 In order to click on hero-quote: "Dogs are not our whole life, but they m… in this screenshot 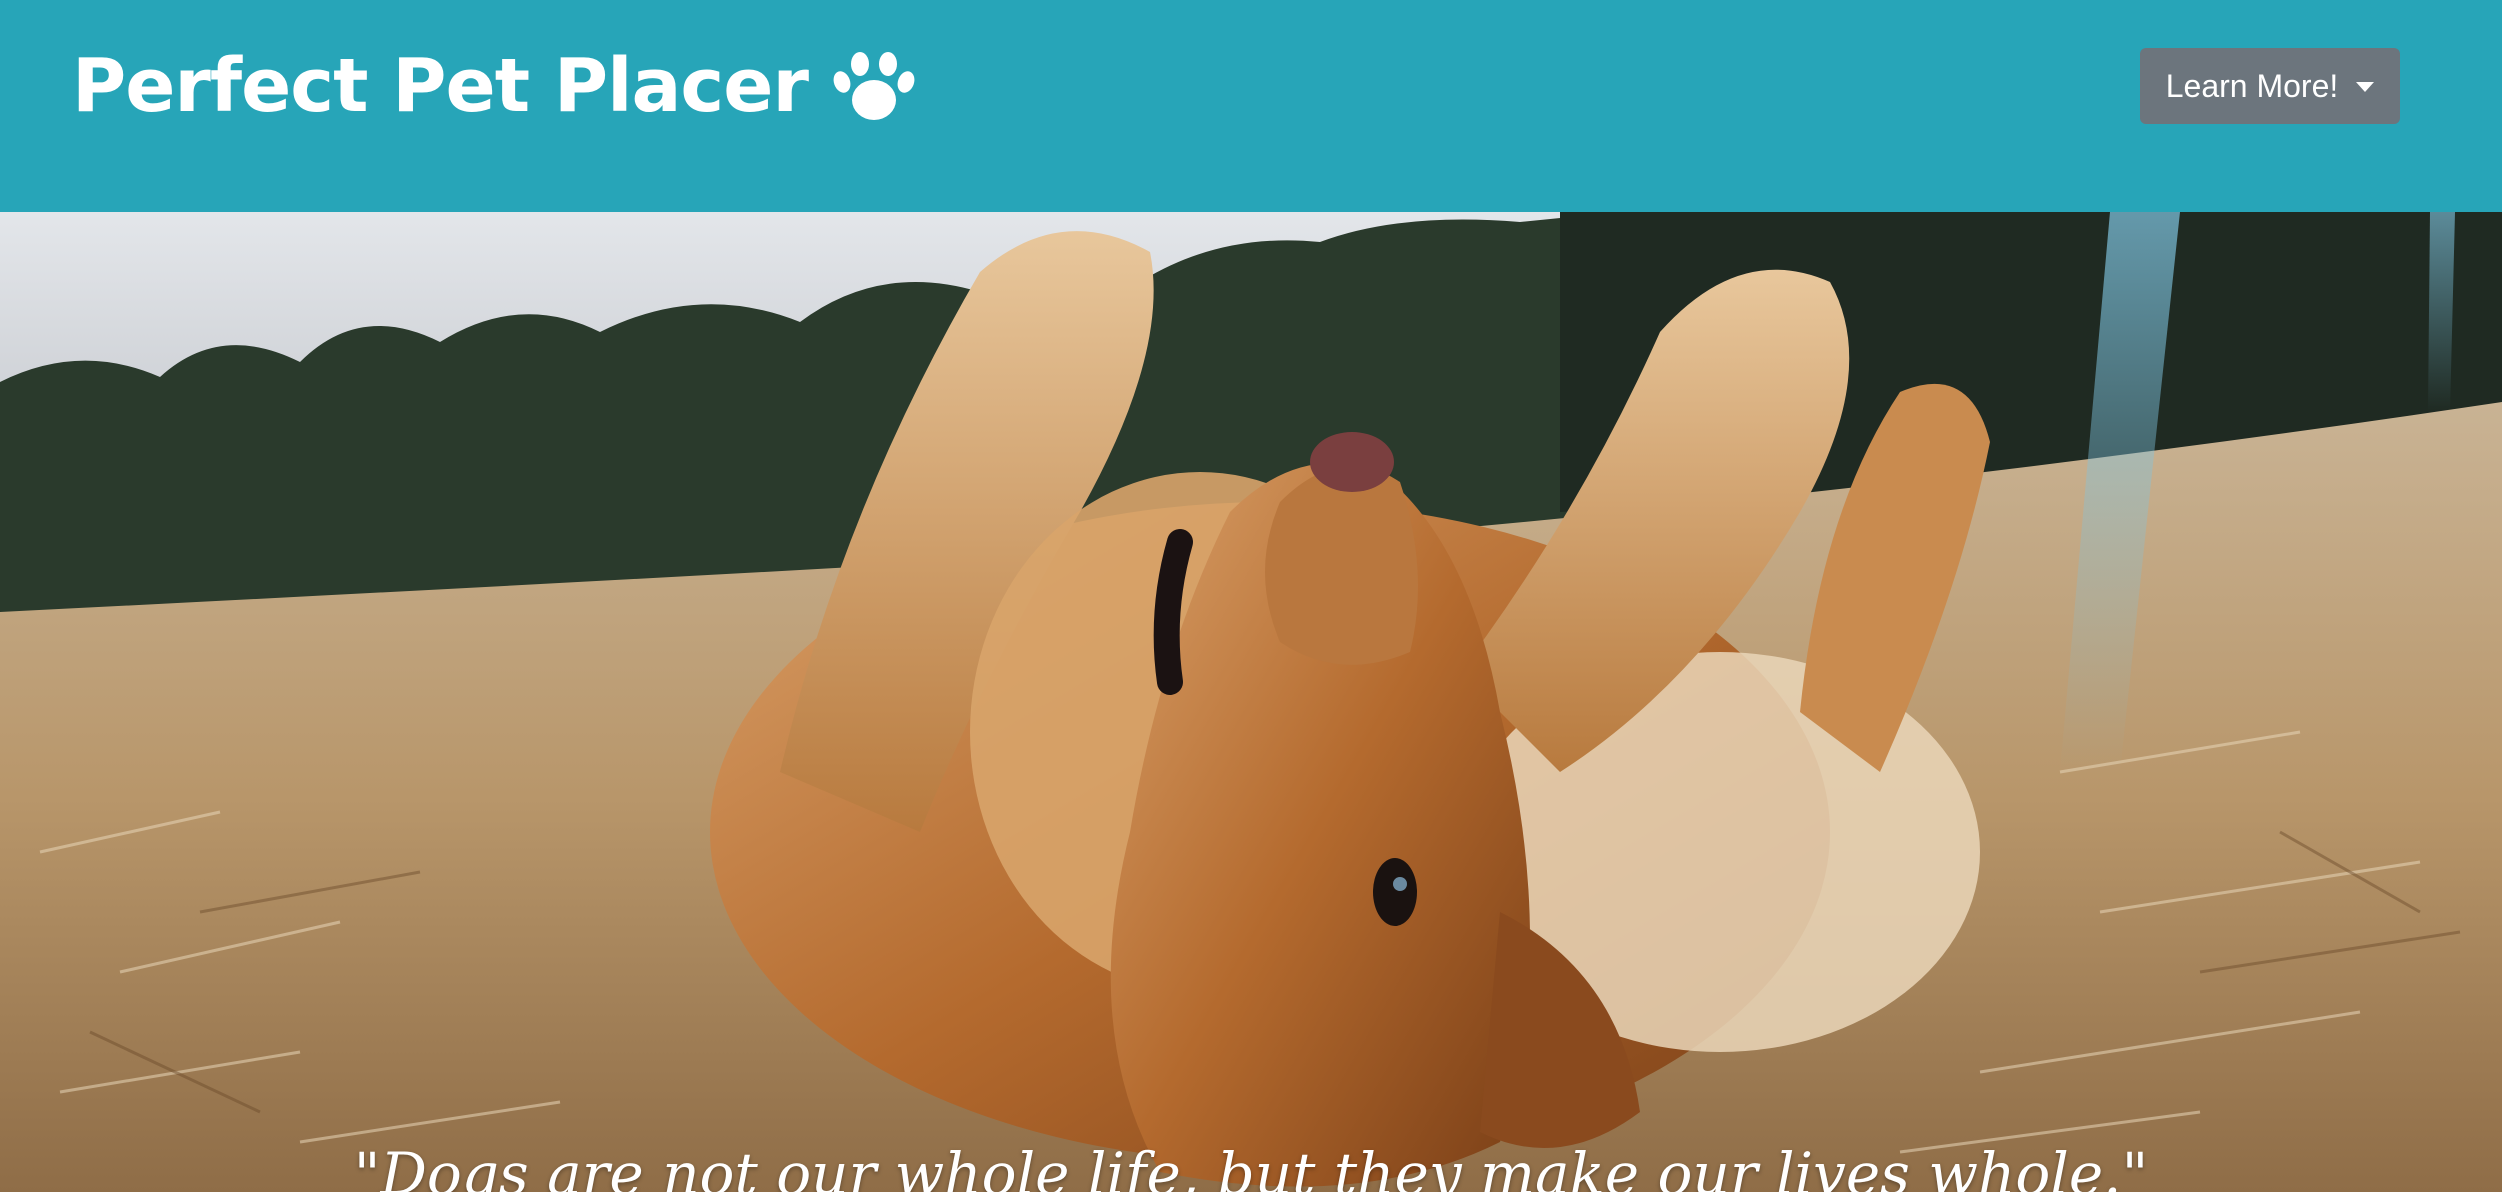, I will do `click(1251, 1166)`.